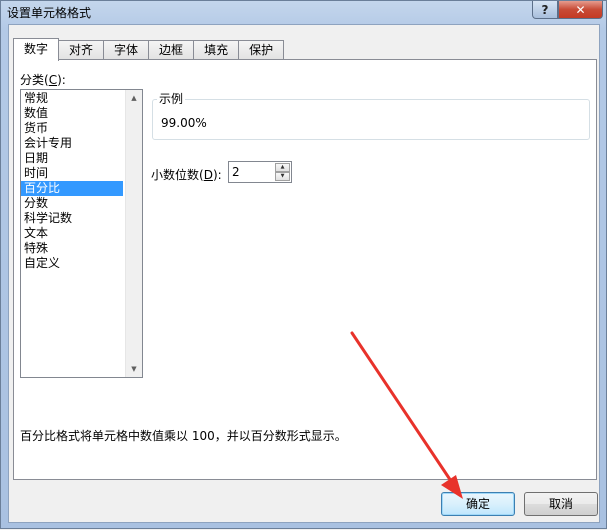 The height and width of the screenshot is (530, 607). I want to click on tab-font: 字体, so click(126, 50).